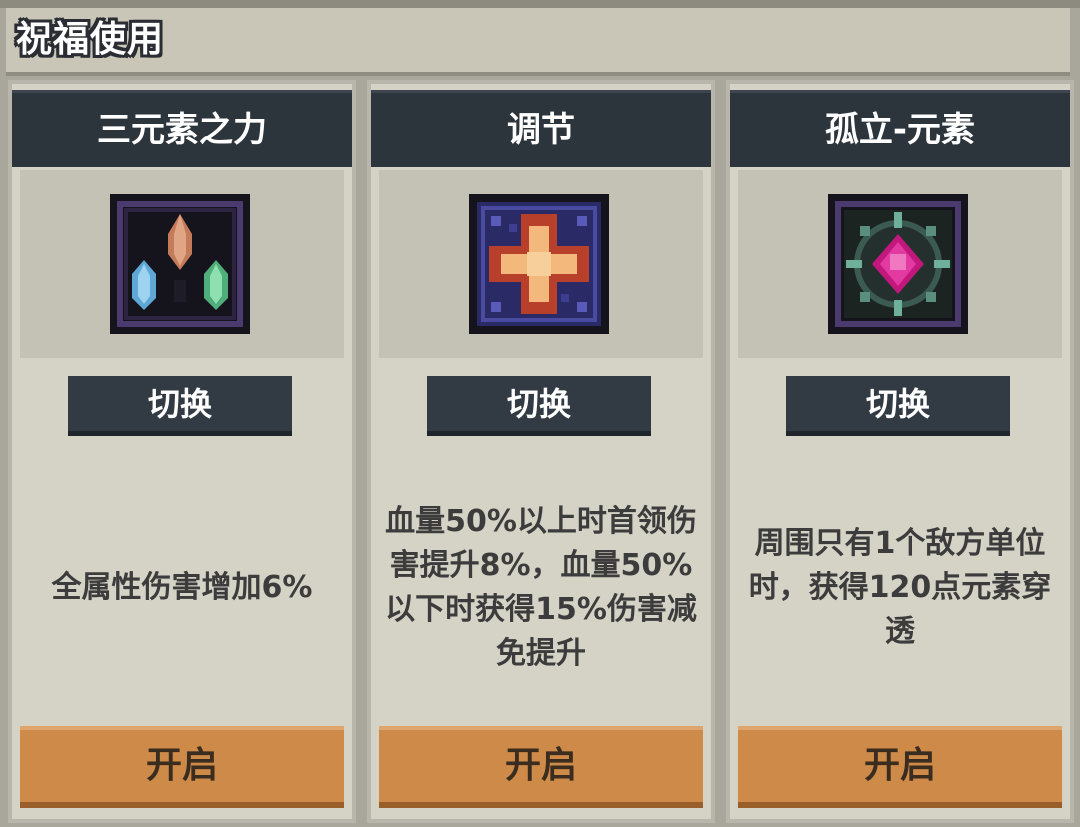 The image size is (1080, 827). I want to click on card-header: 三元素之力, so click(182, 128).